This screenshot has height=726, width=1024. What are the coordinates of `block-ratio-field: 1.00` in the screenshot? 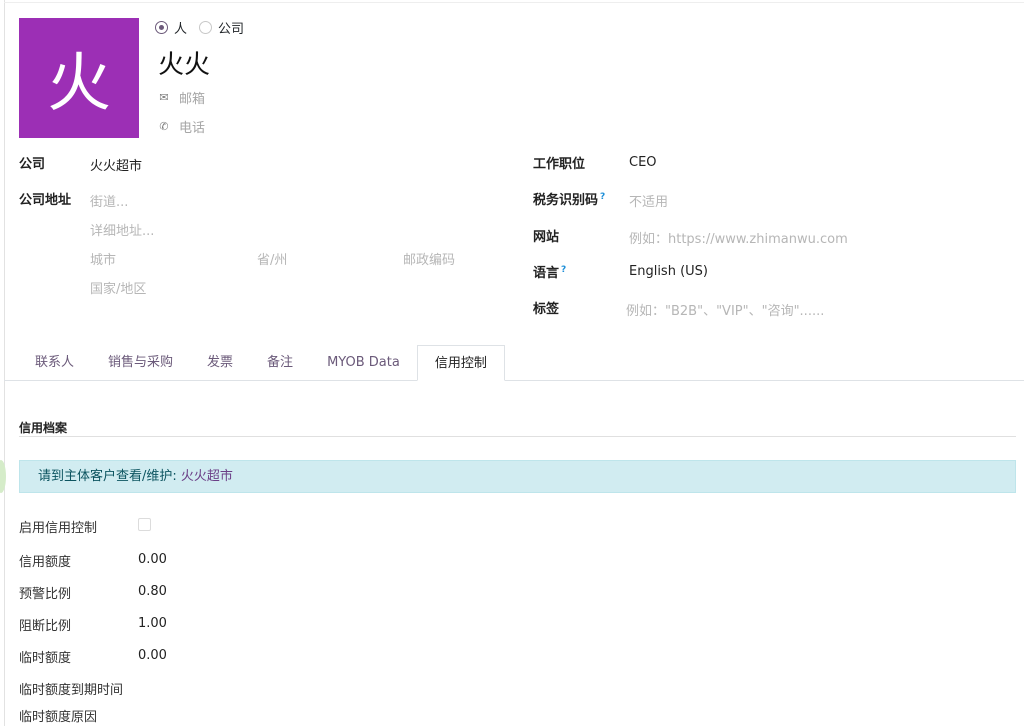 It's located at (152, 623).